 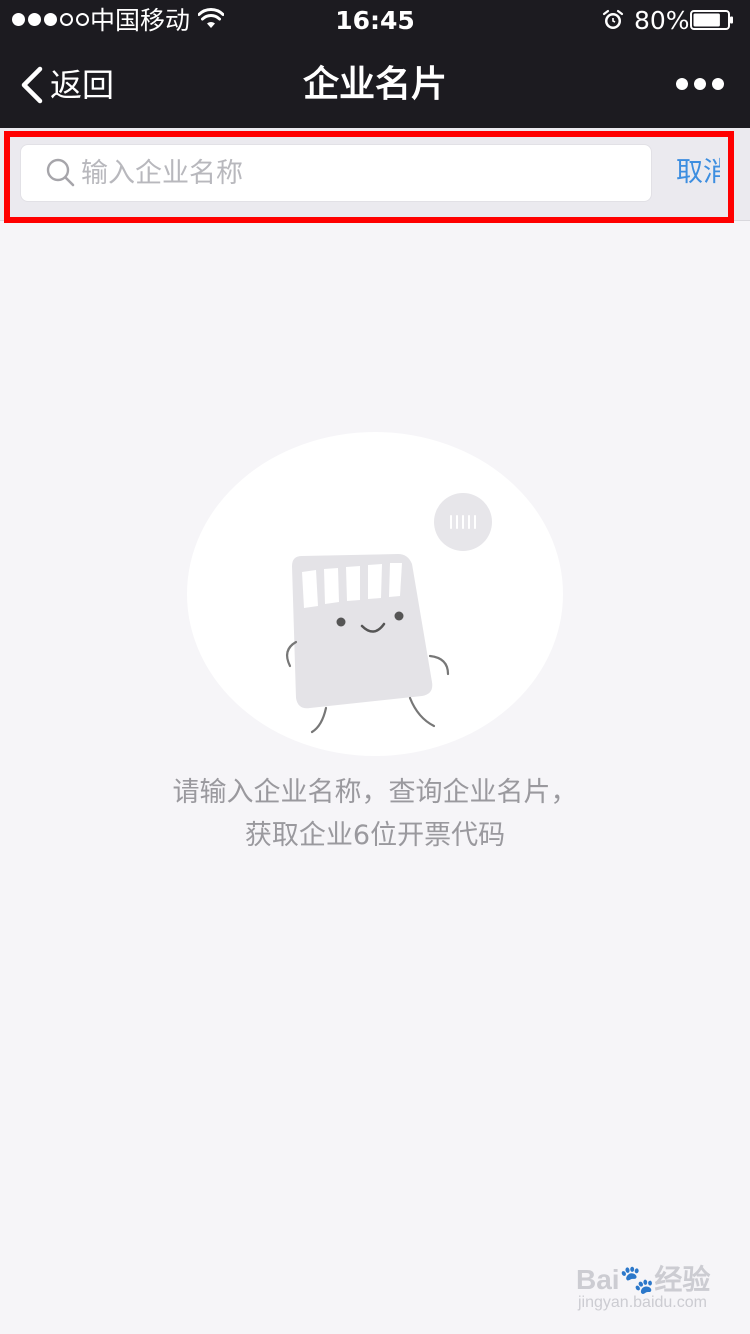 I want to click on watermark-logo: Bai🐾经验 jingyan.baidu.com, so click(x=646, y=1288).